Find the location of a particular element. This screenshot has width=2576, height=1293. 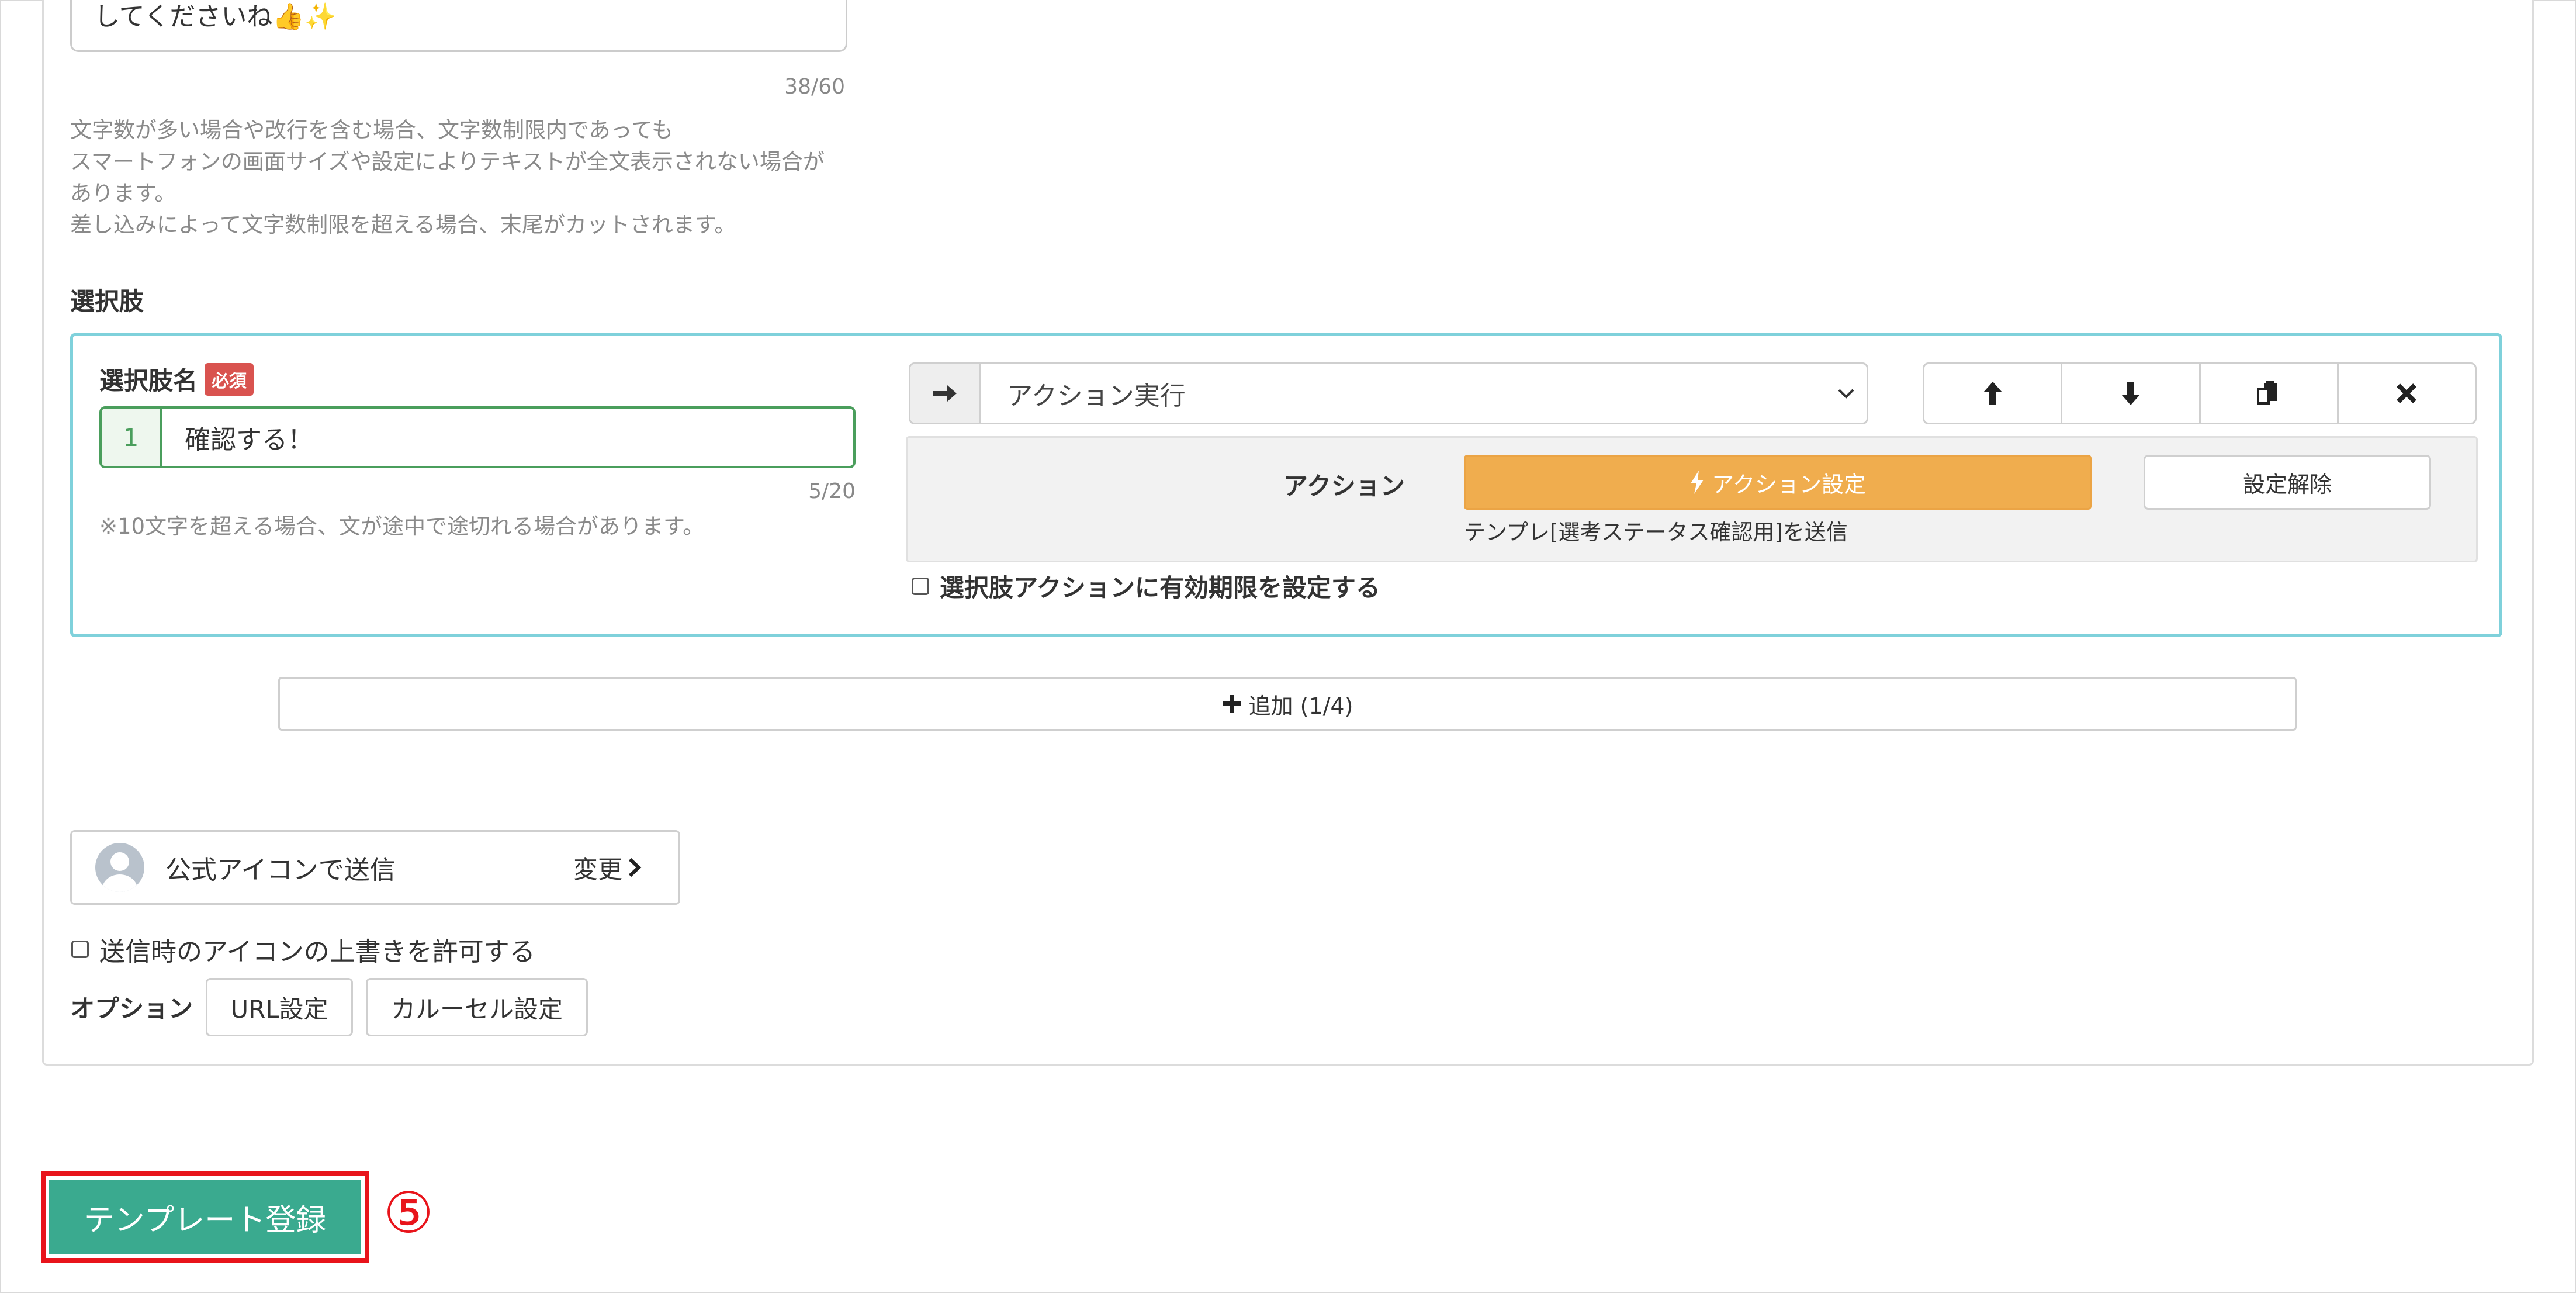

url-settings-button: URL設定 is located at coordinates (280, 1007).